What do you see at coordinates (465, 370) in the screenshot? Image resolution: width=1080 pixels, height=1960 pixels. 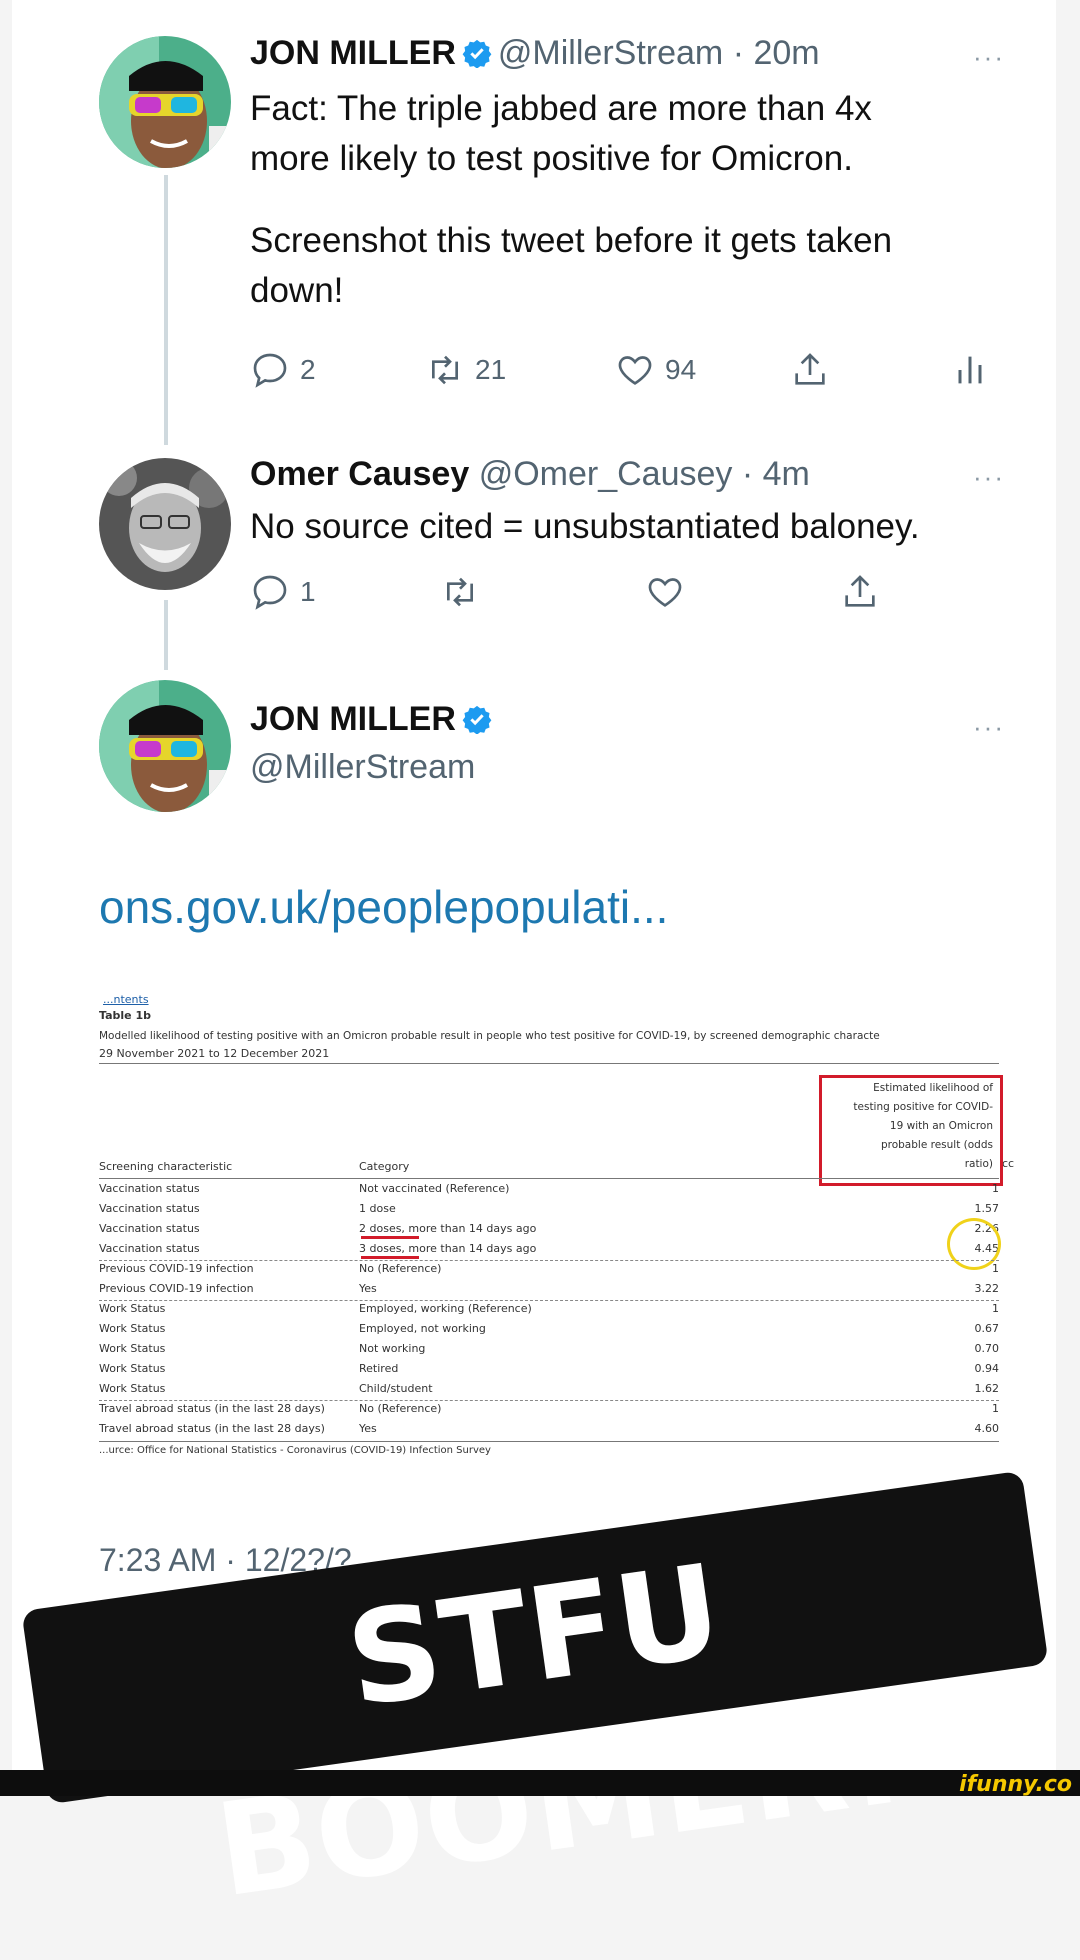 I see `retweet-button: 21` at bounding box center [465, 370].